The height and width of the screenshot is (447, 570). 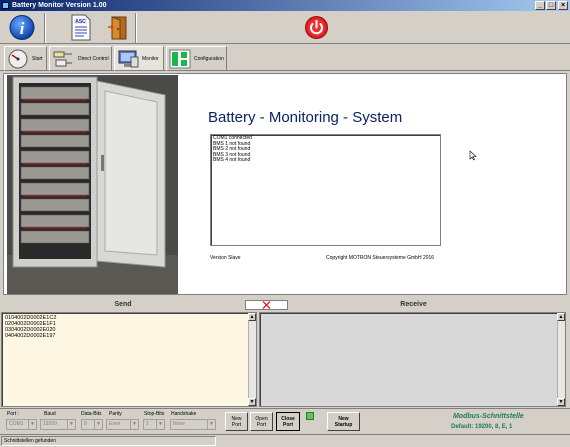 I want to click on parity-label: Parity, so click(x=115, y=414).